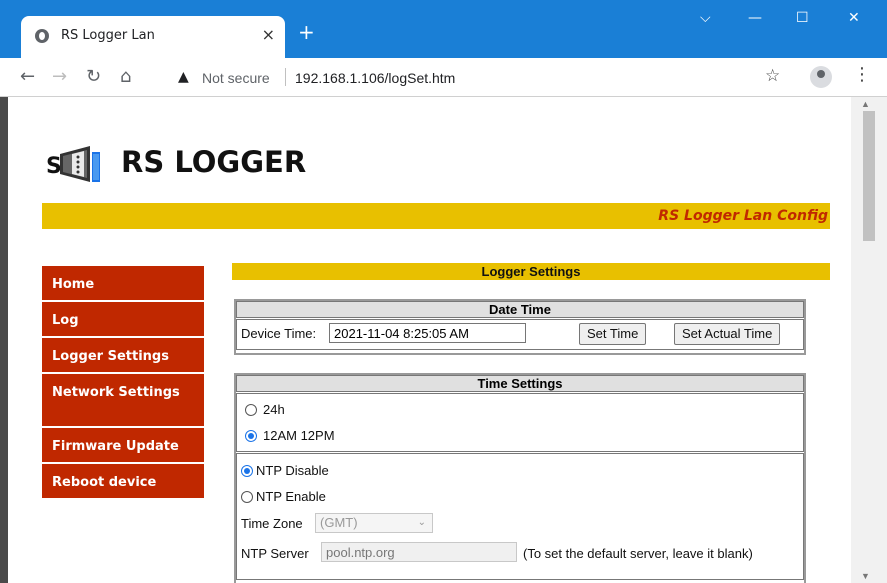 The width and height of the screenshot is (887, 583). I want to click on chevron-down-icon: ⌄, so click(421, 522).